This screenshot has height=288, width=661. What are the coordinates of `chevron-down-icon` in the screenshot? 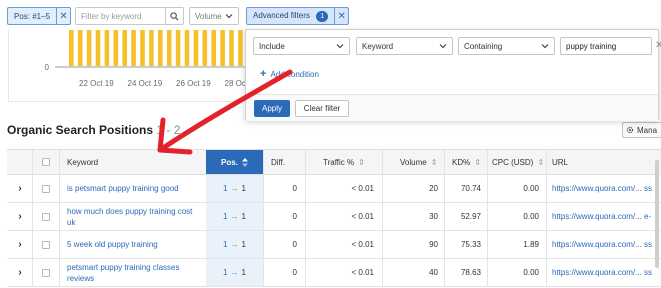 It's located at (340, 46).